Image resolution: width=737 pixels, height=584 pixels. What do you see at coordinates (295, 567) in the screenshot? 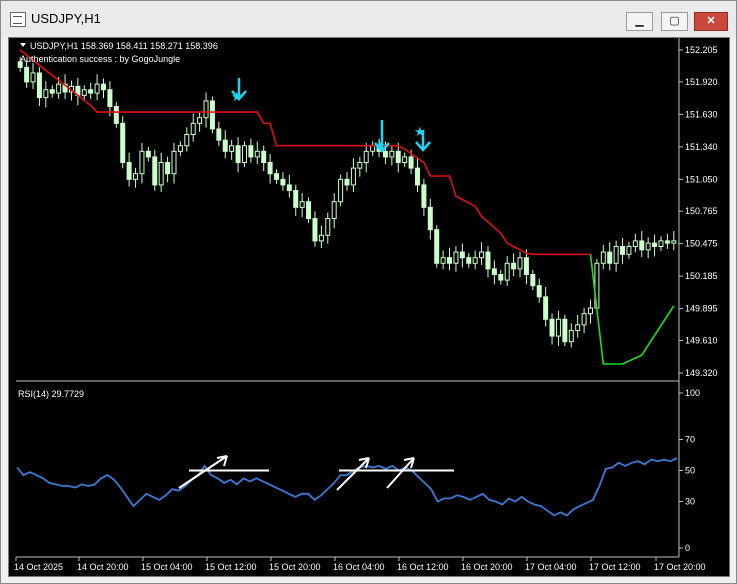
I see `time-tick-label: 15 Oct 20:00` at bounding box center [295, 567].